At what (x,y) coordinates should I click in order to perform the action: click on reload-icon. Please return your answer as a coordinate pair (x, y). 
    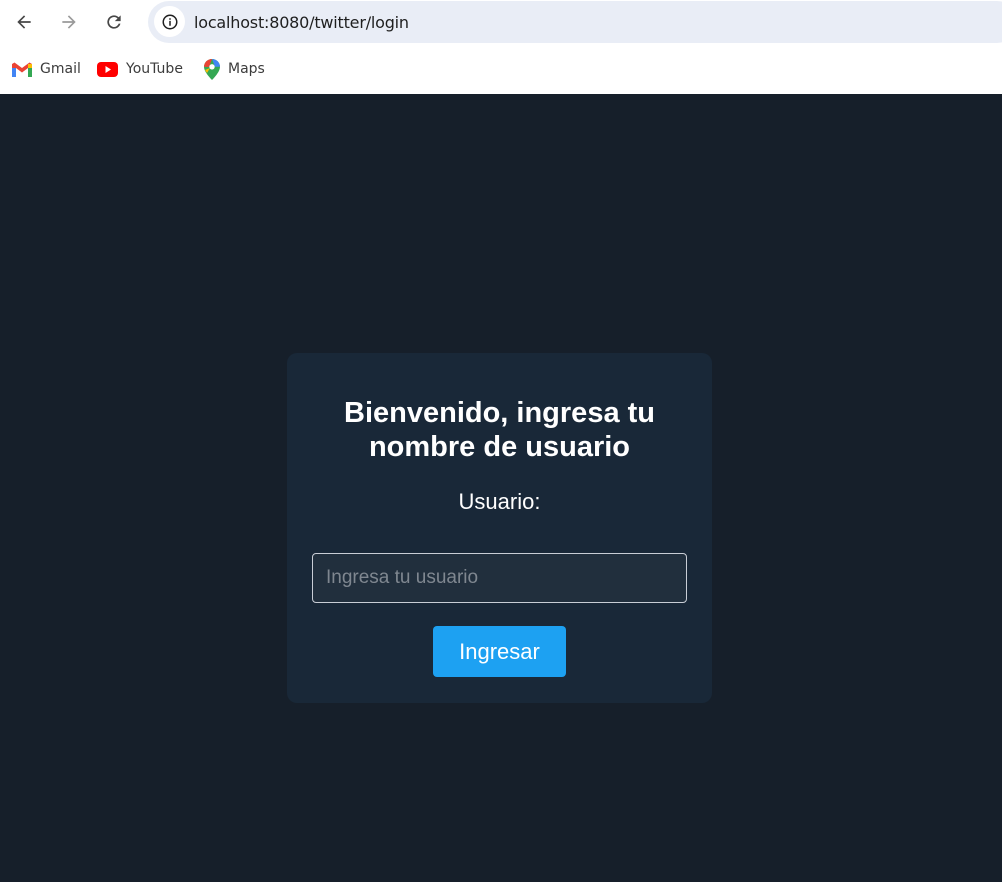
    Looking at the image, I should click on (114, 22).